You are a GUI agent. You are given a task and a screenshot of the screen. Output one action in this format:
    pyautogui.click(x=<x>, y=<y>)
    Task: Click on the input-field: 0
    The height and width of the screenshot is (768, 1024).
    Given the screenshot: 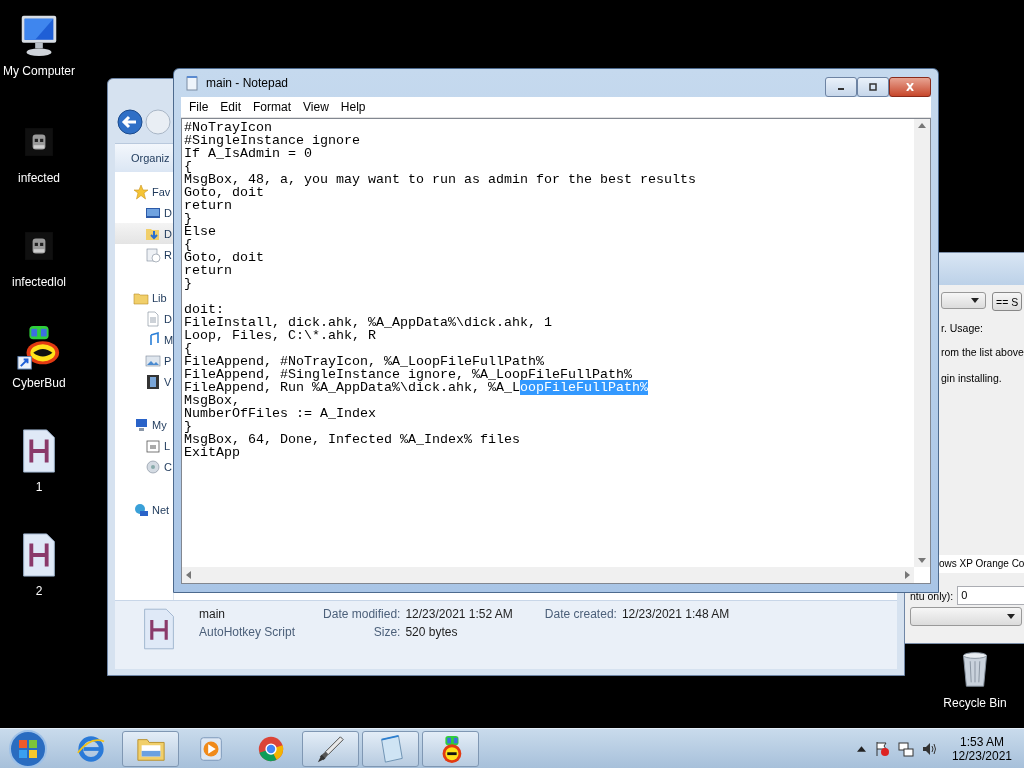 What is the action you would take?
    pyautogui.click(x=990, y=595)
    